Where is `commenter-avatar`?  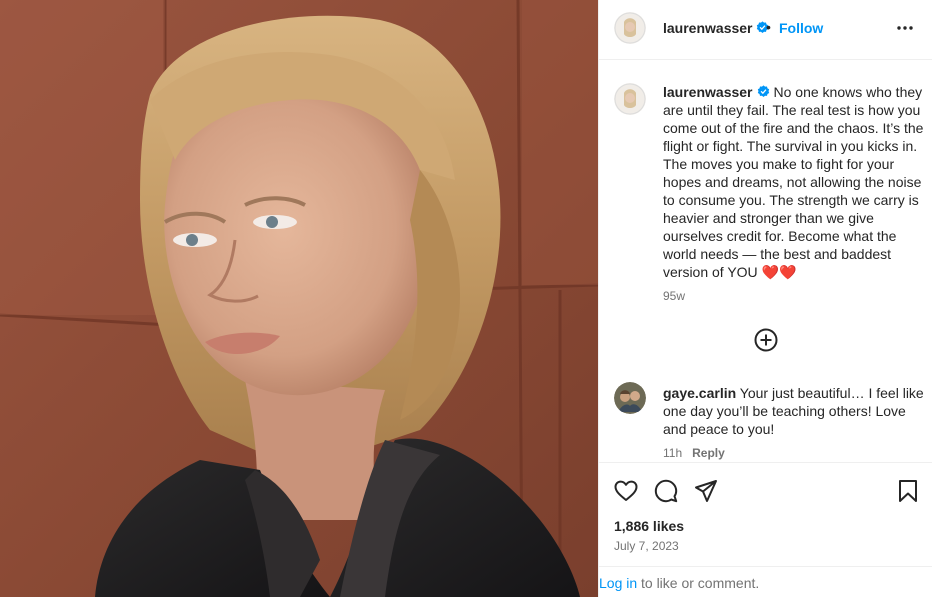 commenter-avatar is located at coordinates (630, 398).